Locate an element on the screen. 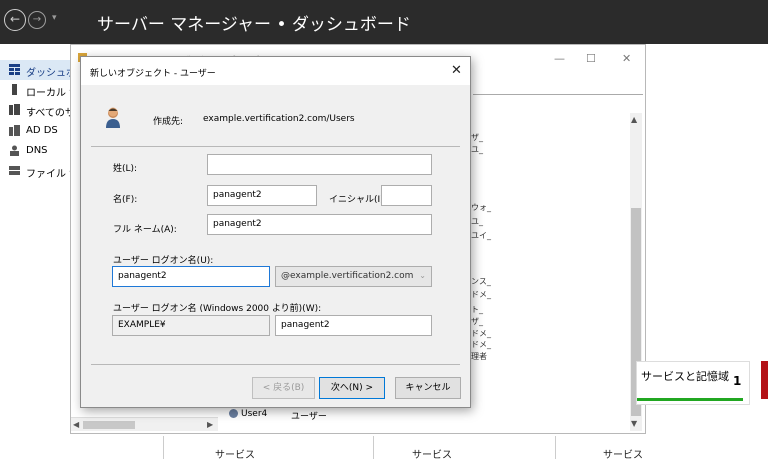 Image resolution: width=768 pixels, height=459 pixels. first-name-field: panagent2 is located at coordinates (262, 195).